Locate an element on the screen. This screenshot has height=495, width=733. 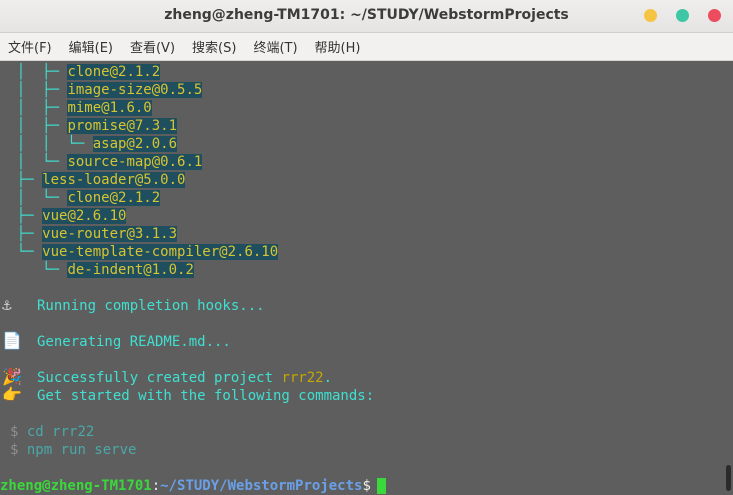
package-name: source-map@0.6.1 is located at coordinates (135, 162).